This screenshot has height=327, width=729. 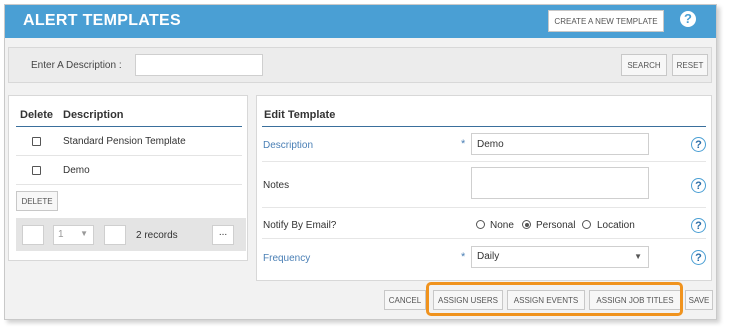 I want to click on column-header-description: Description, so click(x=93, y=115).